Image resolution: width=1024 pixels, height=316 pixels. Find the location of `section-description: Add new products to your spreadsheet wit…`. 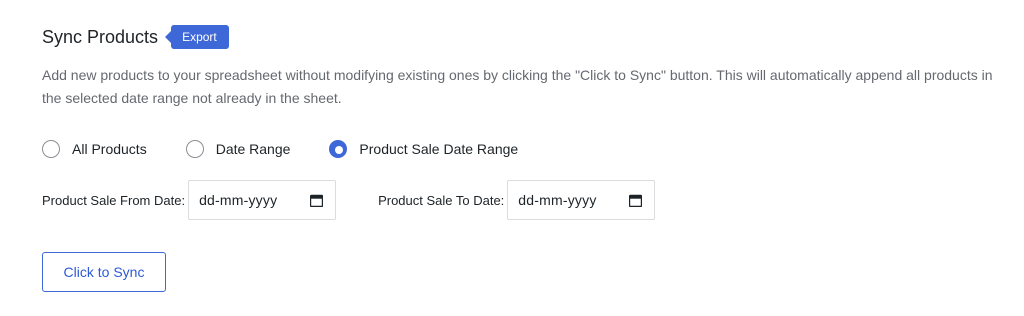

section-description: Add new products to your spreadsheet wit… is located at coordinates (517, 86).